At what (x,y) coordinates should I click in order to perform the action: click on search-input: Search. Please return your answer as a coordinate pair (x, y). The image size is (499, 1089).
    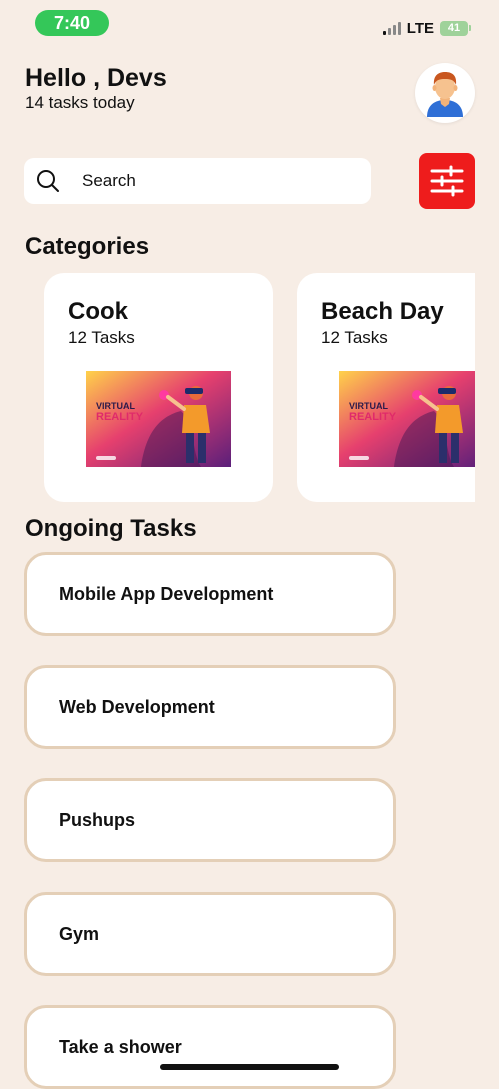
    Looking at the image, I should click on (109, 181).